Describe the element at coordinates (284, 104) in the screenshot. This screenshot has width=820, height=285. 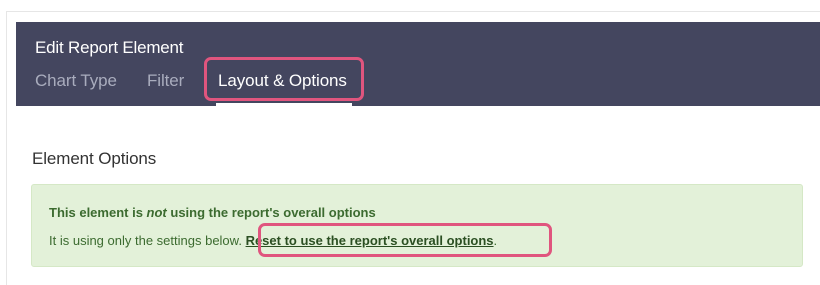
I see `active-tab-underline` at that location.